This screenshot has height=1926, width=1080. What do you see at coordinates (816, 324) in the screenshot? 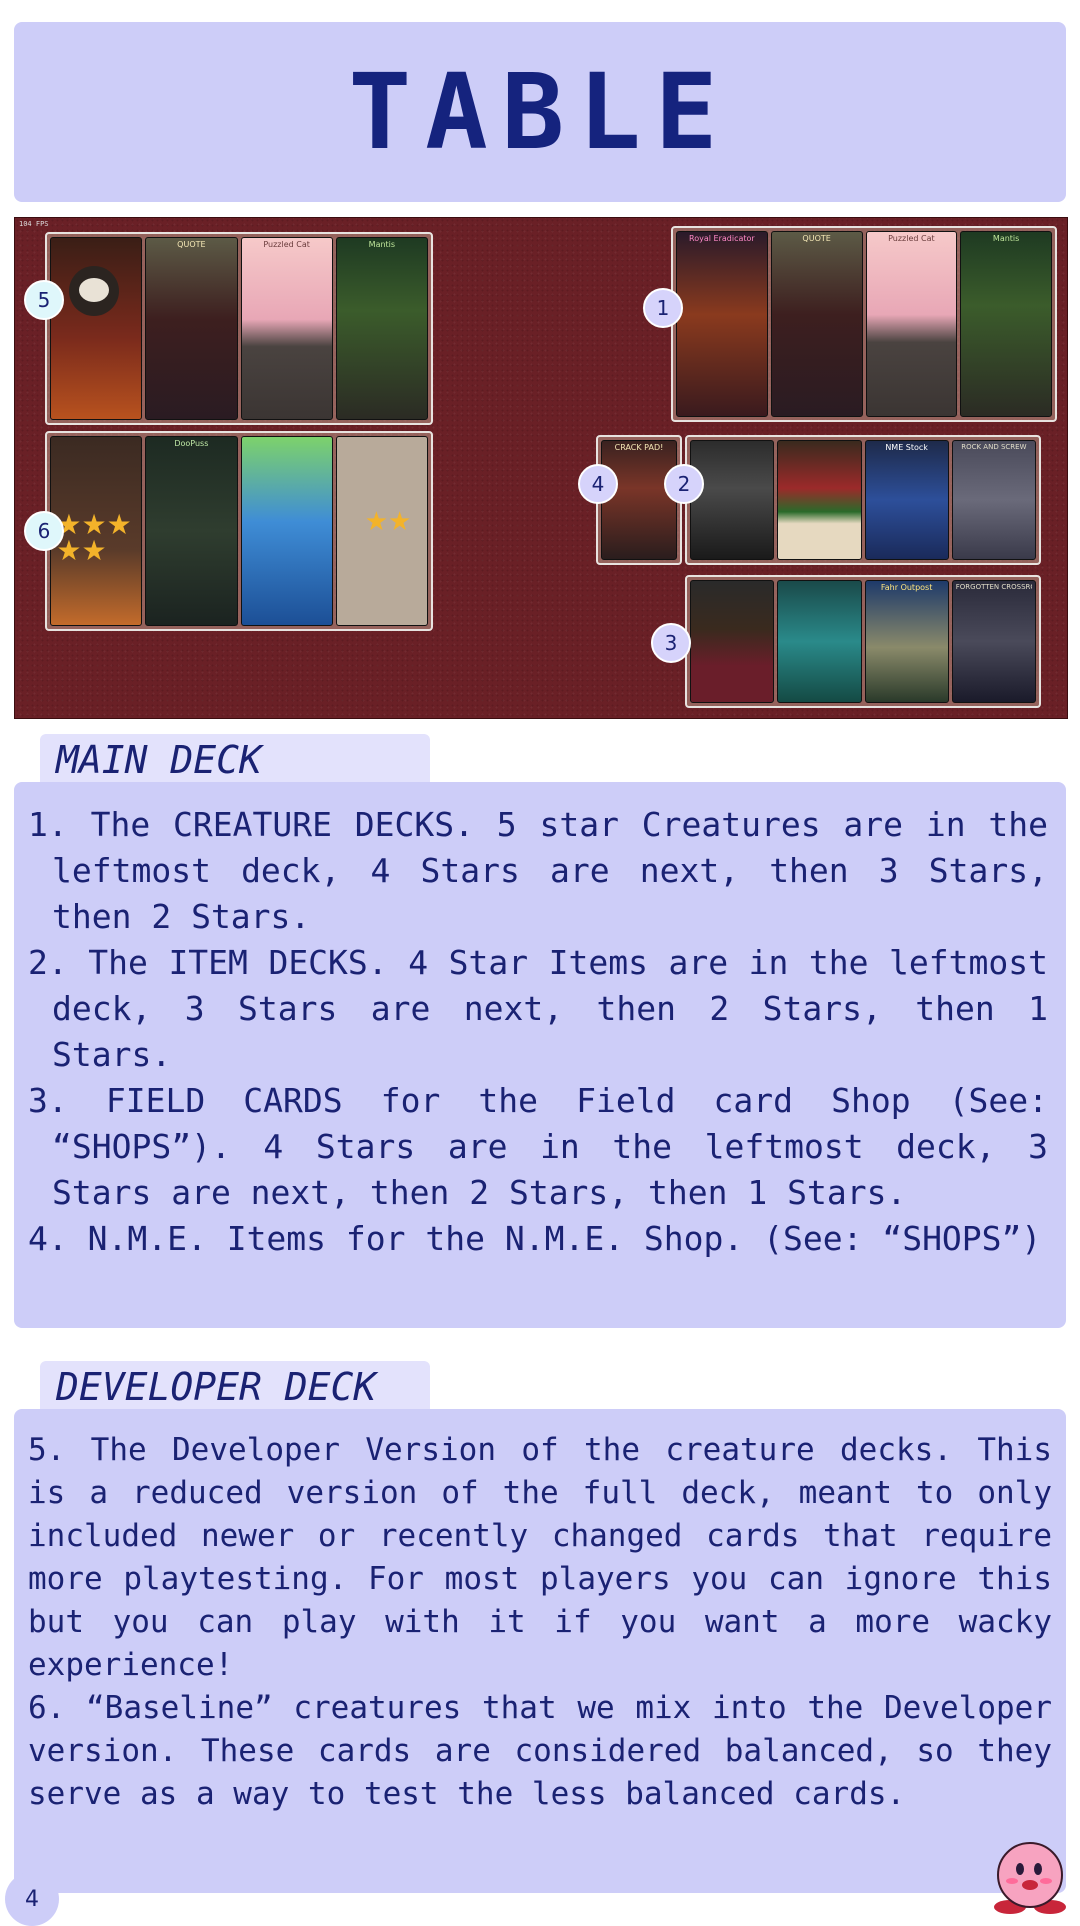
I see `card-quote-1: QUOTE` at bounding box center [816, 324].